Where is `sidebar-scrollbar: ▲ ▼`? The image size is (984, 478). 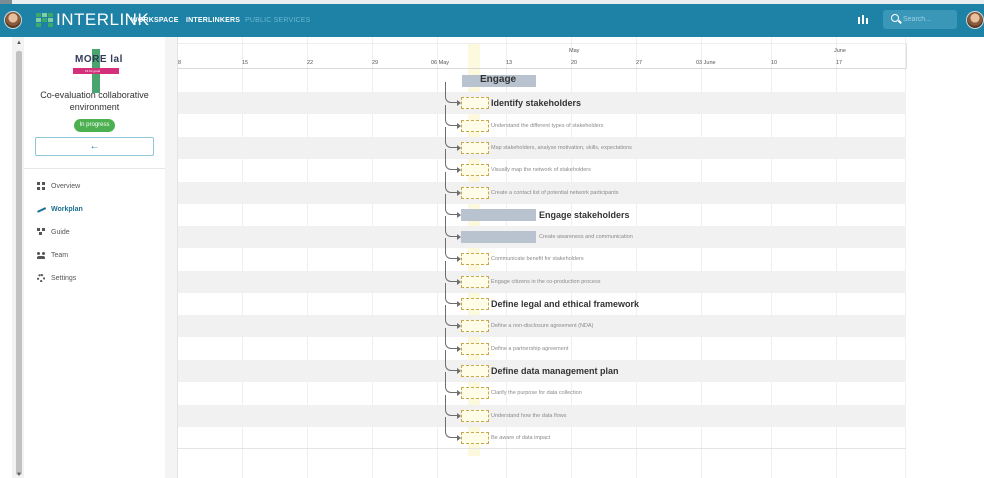 sidebar-scrollbar: ▲ ▼ is located at coordinates (18, 257).